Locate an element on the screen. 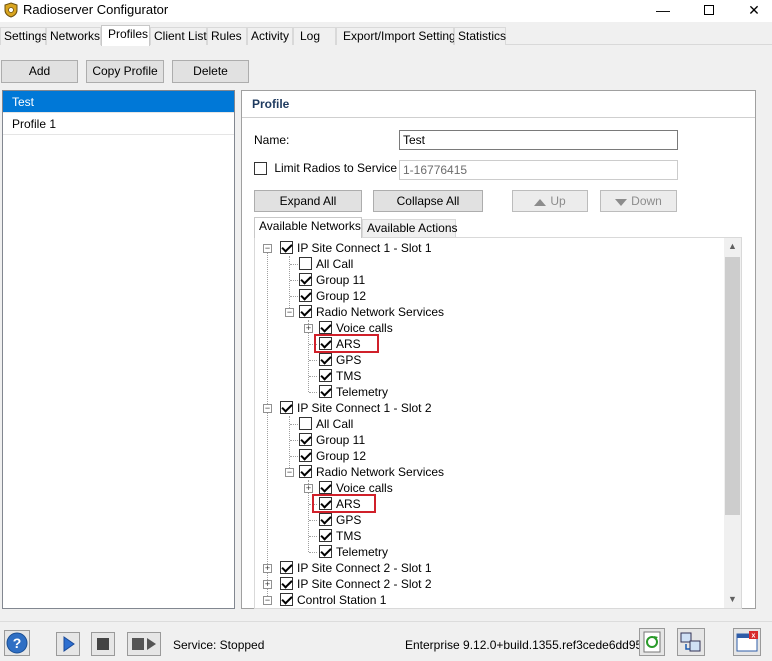 The image size is (772, 661). help-icon: ? is located at coordinates (17, 643).